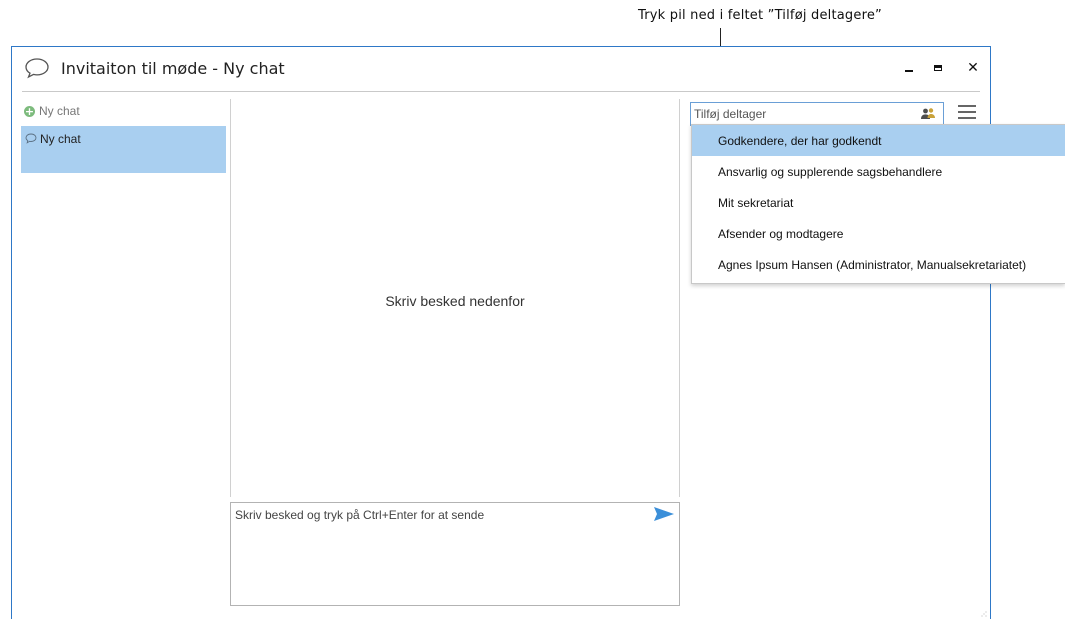 This screenshot has width=1065, height=619. I want to click on add-icon: +, so click(29, 111).